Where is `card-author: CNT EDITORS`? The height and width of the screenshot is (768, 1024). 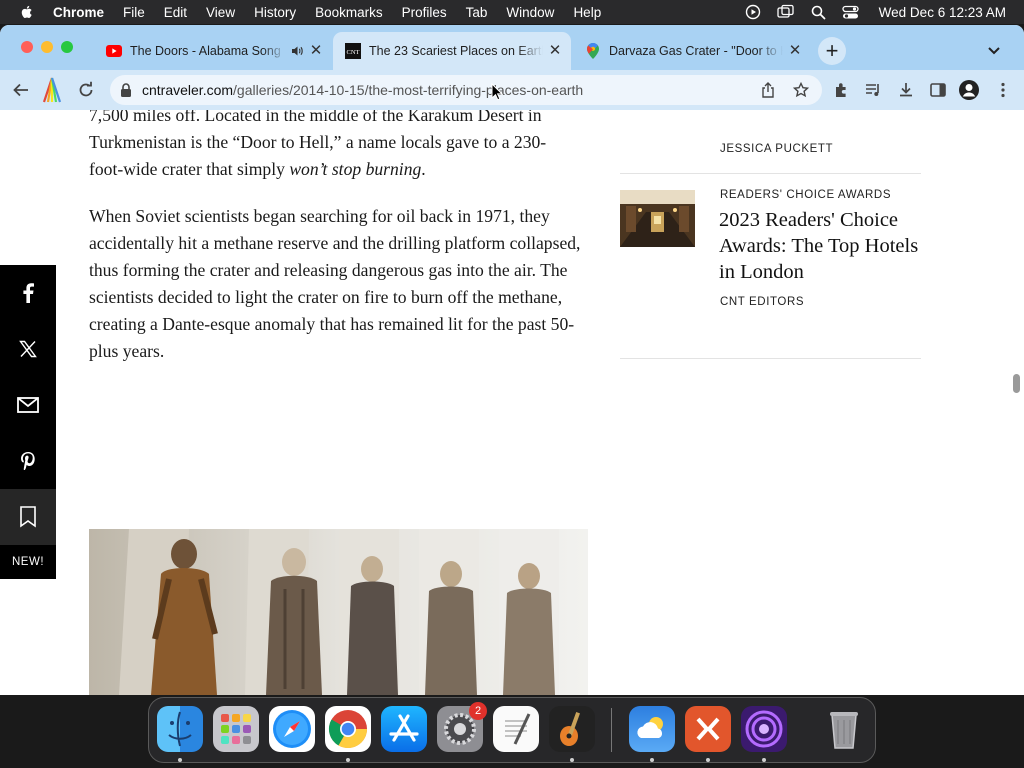
card-author: CNT EDITORS is located at coordinates (762, 302).